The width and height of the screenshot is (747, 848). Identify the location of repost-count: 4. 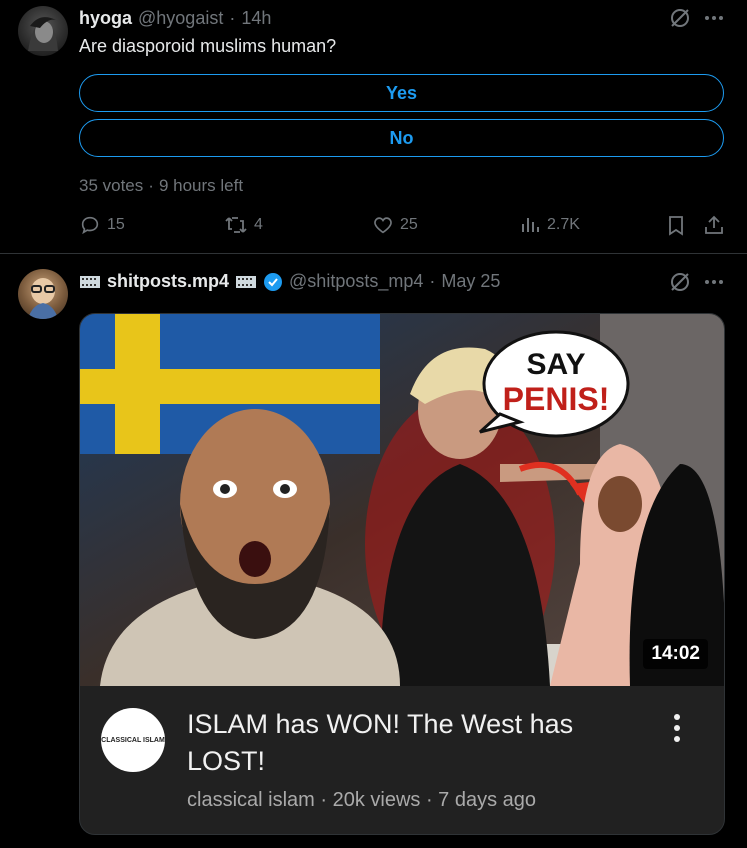
(258, 224).